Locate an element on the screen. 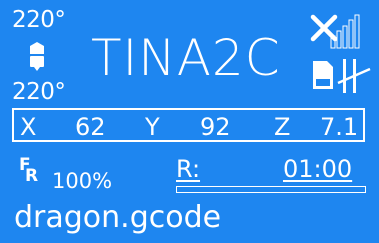 The image size is (379, 243). y-axis-value: 92 is located at coordinates (215, 127).